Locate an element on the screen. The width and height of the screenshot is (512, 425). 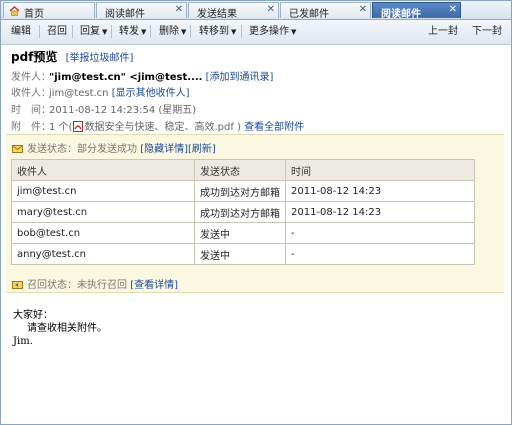
attachment-row: 附 件：1 个( 数据安全与快速、稳定、高效.pdf ) 查看全部附件 is located at coordinates (157, 125).